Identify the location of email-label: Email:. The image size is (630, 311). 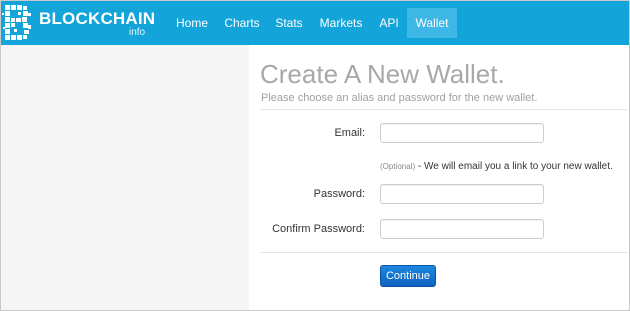
(349, 133).